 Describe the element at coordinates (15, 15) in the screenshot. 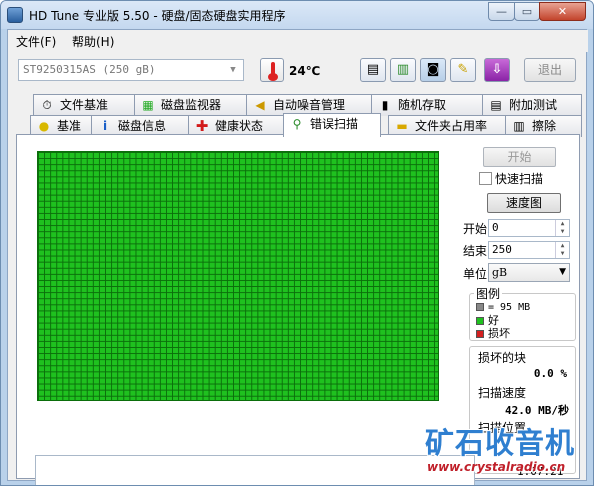

I see `hdtune-icon` at that location.